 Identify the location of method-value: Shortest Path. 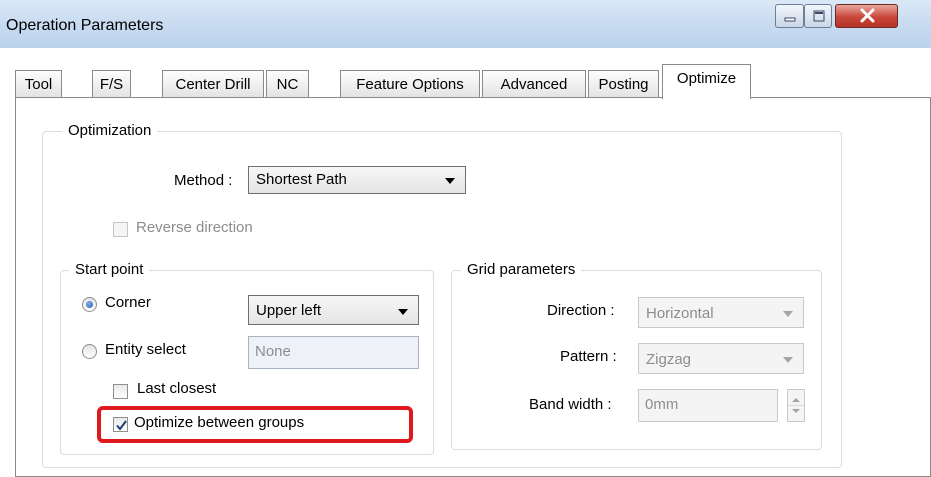
(301, 179).